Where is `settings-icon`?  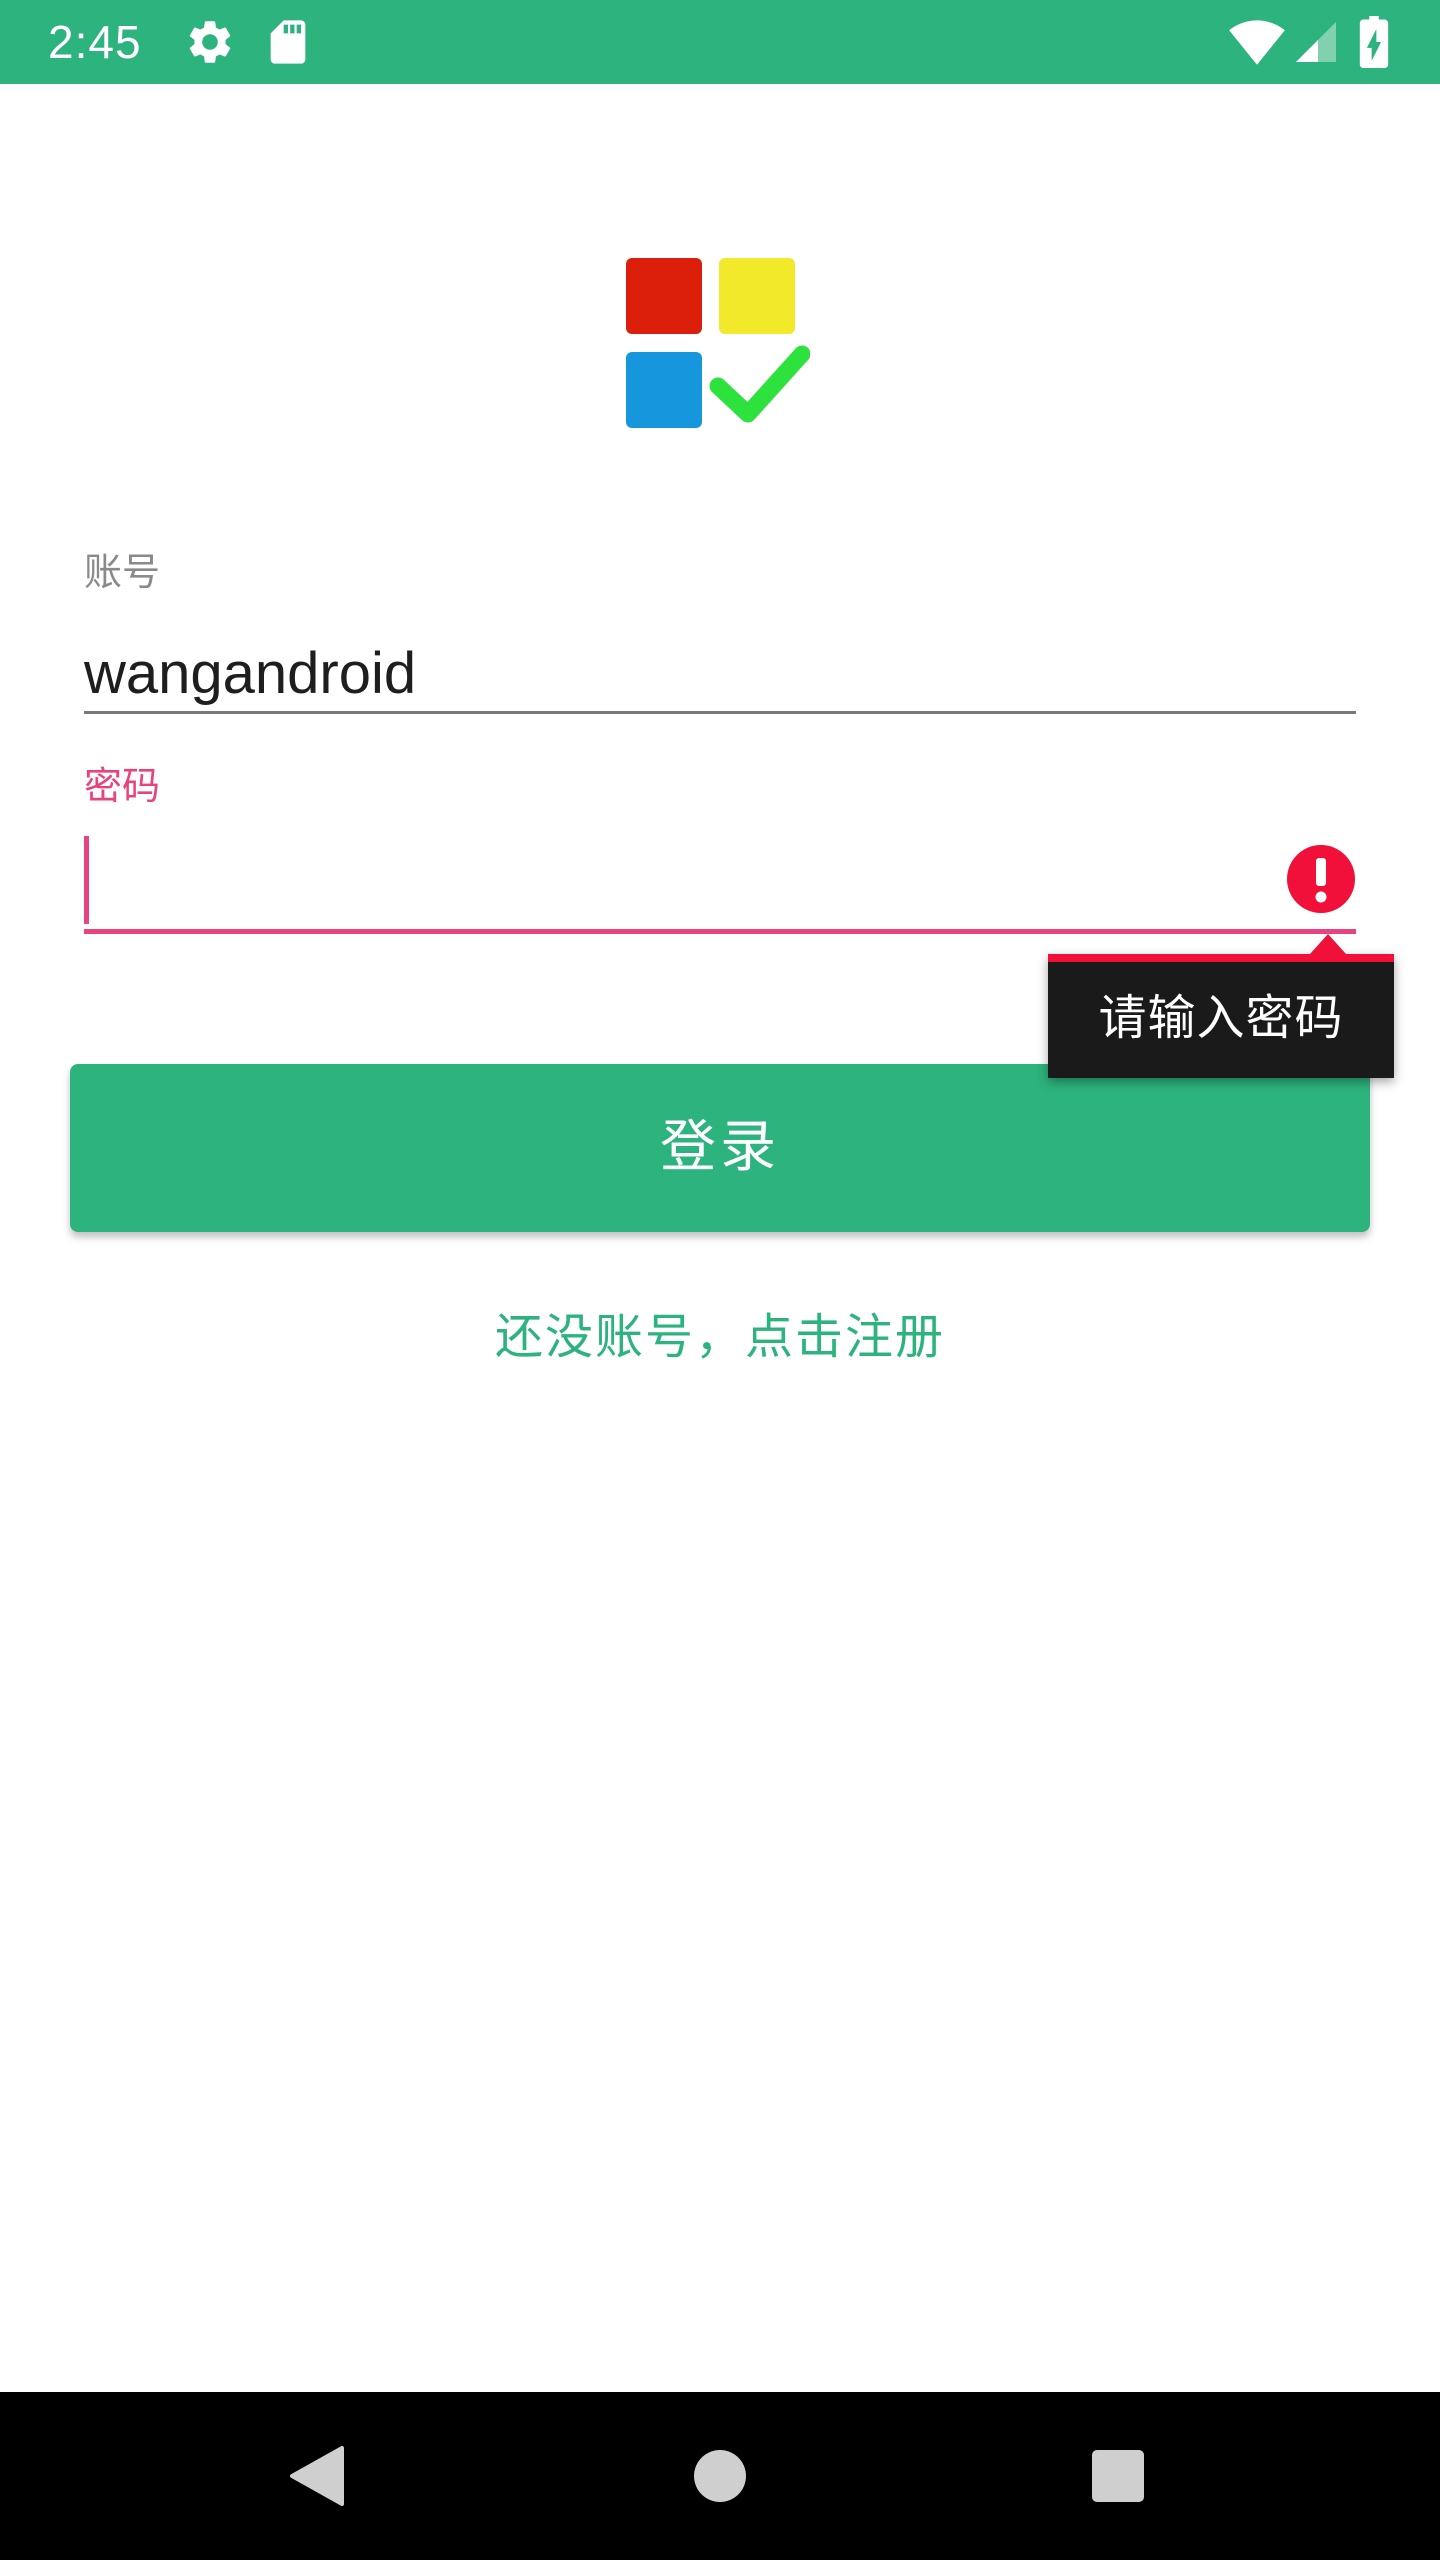
settings-icon is located at coordinates (210, 42).